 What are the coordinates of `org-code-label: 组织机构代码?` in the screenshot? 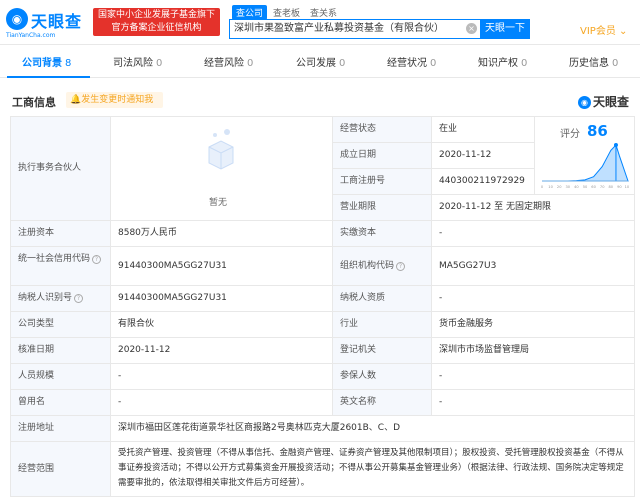 It's located at (382, 266).